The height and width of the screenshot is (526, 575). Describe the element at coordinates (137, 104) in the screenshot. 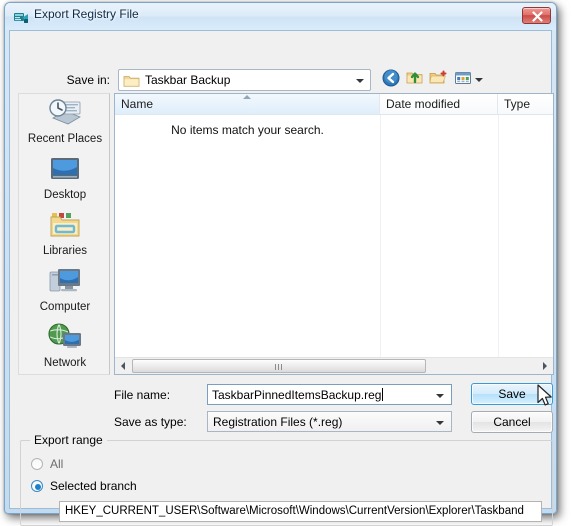

I see `column-header-label: Name` at that location.